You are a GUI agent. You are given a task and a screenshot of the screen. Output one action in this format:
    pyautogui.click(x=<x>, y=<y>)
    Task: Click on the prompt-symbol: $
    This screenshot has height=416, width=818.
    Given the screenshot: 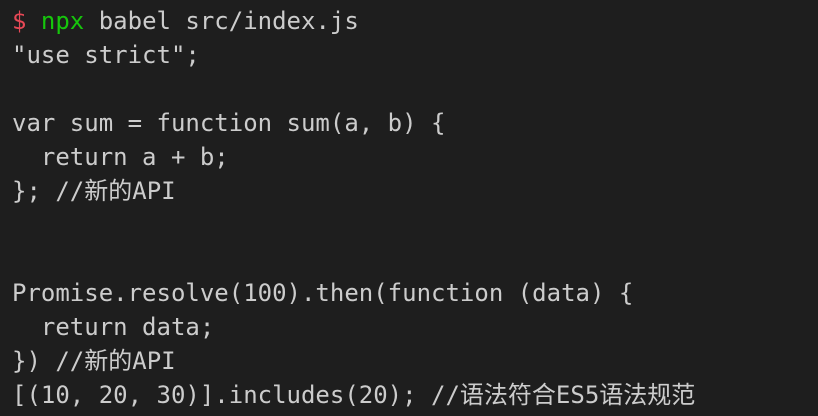 What is the action you would take?
    pyautogui.click(x=19, y=21)
    